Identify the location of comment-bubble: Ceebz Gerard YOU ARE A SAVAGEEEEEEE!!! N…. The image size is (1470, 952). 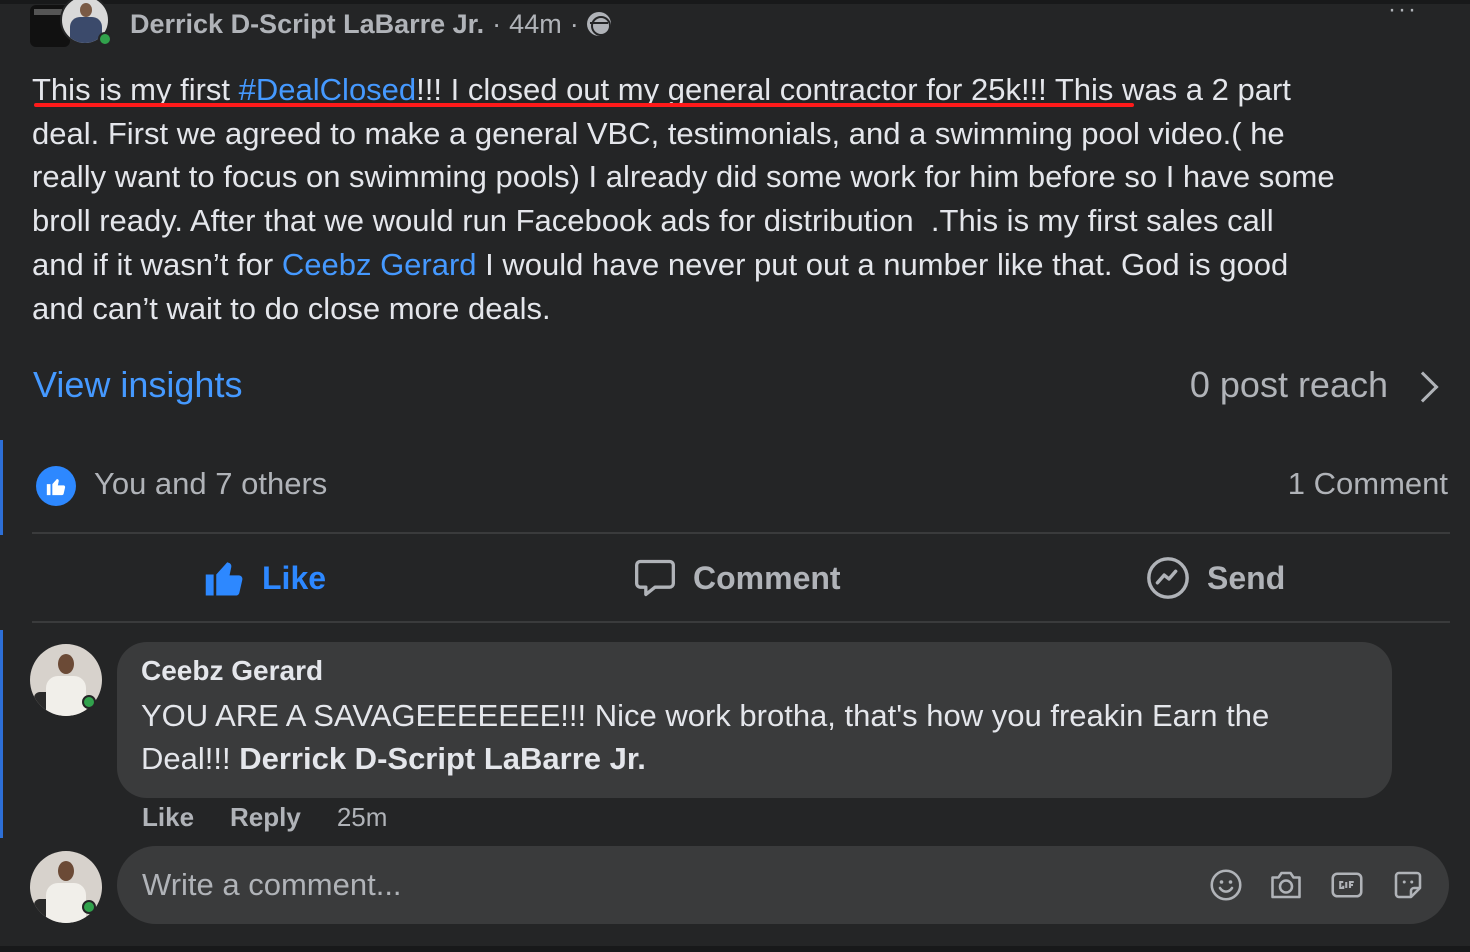
(754, 720).